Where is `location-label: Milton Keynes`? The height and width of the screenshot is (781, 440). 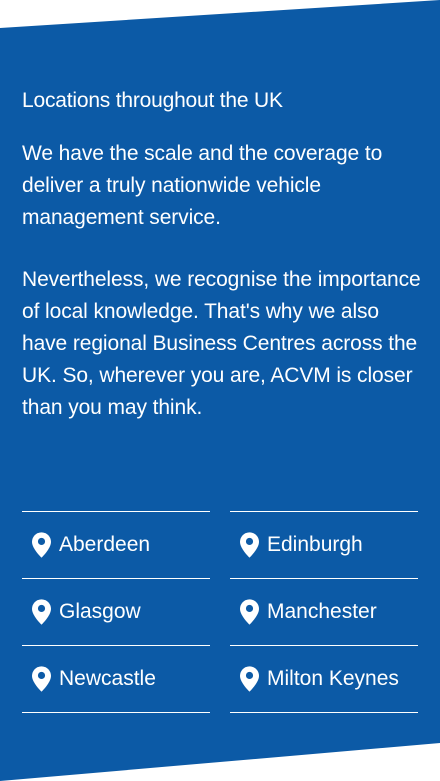
location-label: Milton Keynes is located at coordinates (333, 678).